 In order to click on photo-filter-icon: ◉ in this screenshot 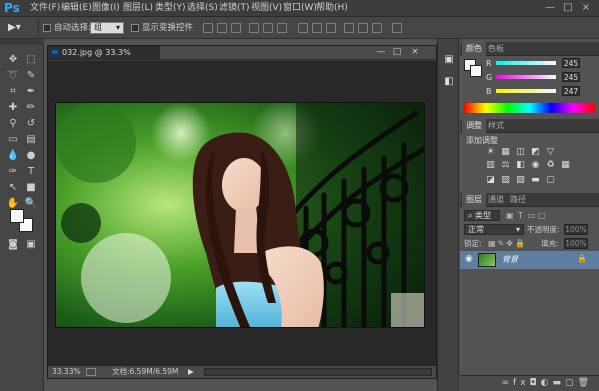, I will do `click(535, 165)`.